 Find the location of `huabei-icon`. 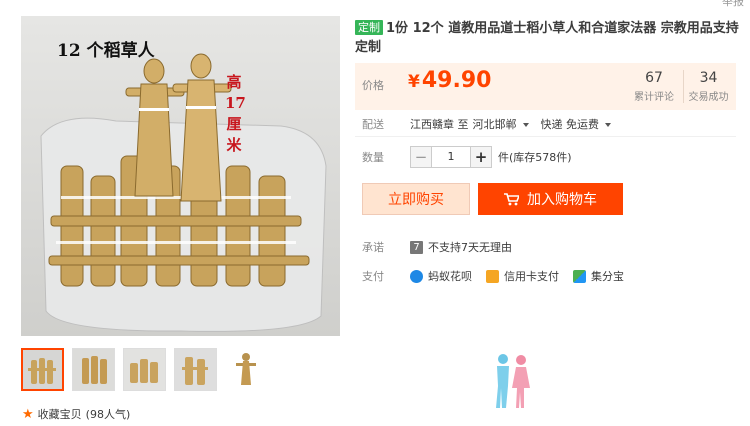

huabei-icon is located at coordinates (416, 276).